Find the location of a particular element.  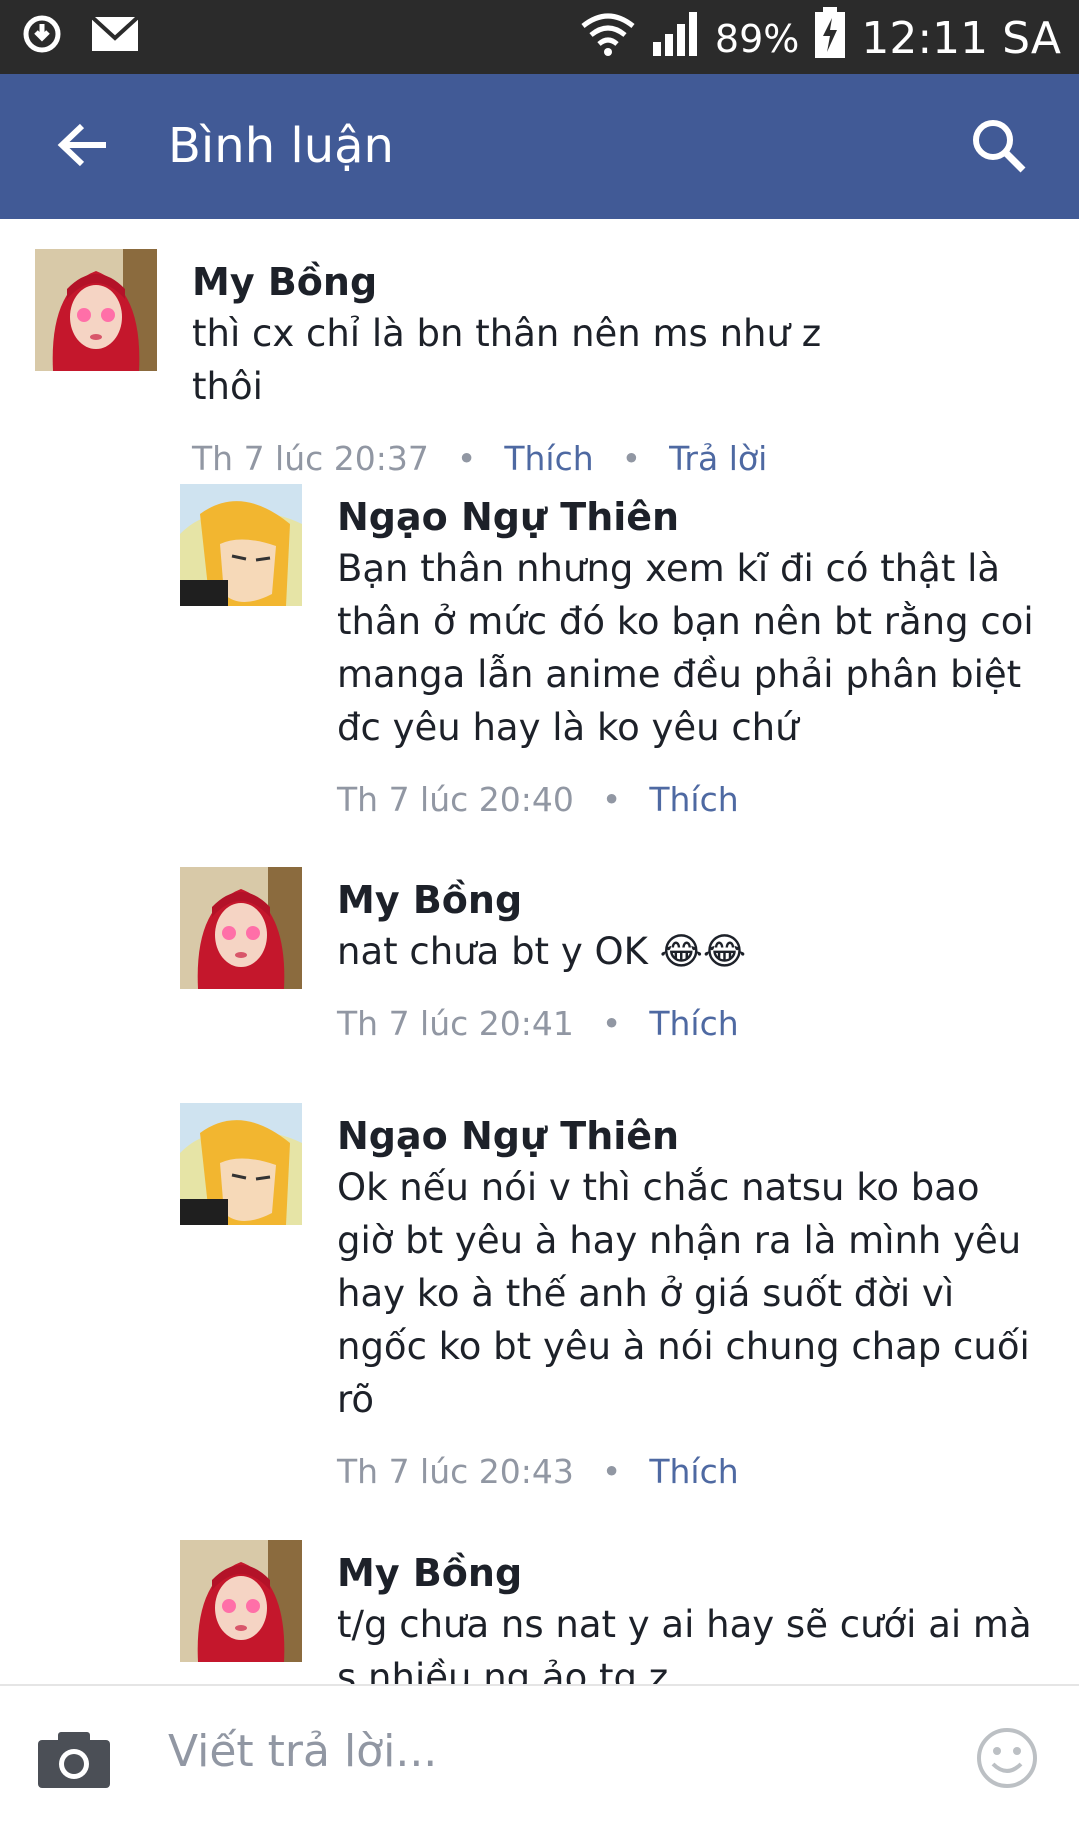

mail-icon is located at coordinates (115, 36).